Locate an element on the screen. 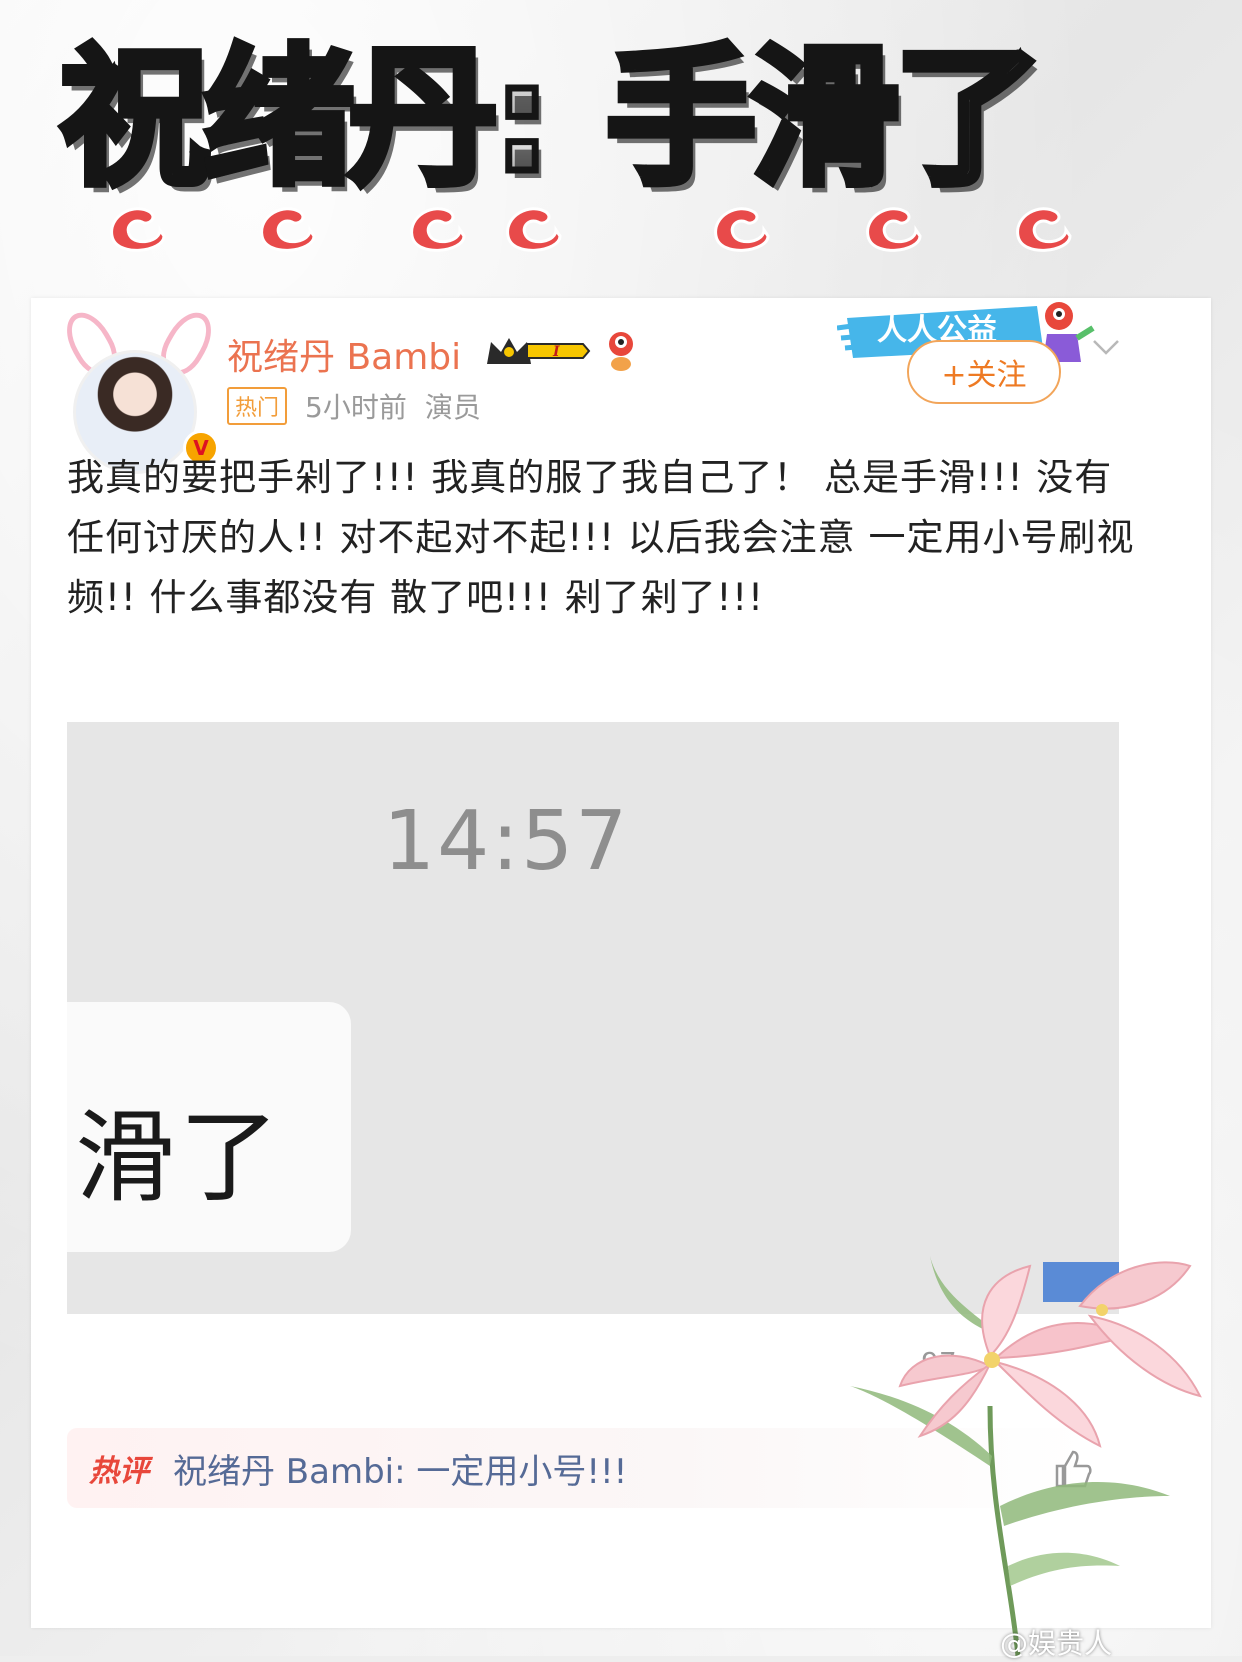 The width and height of the screenshot is (1242, 1662). chat-bubble: 滑了 is located at coordinates (209, 1127).